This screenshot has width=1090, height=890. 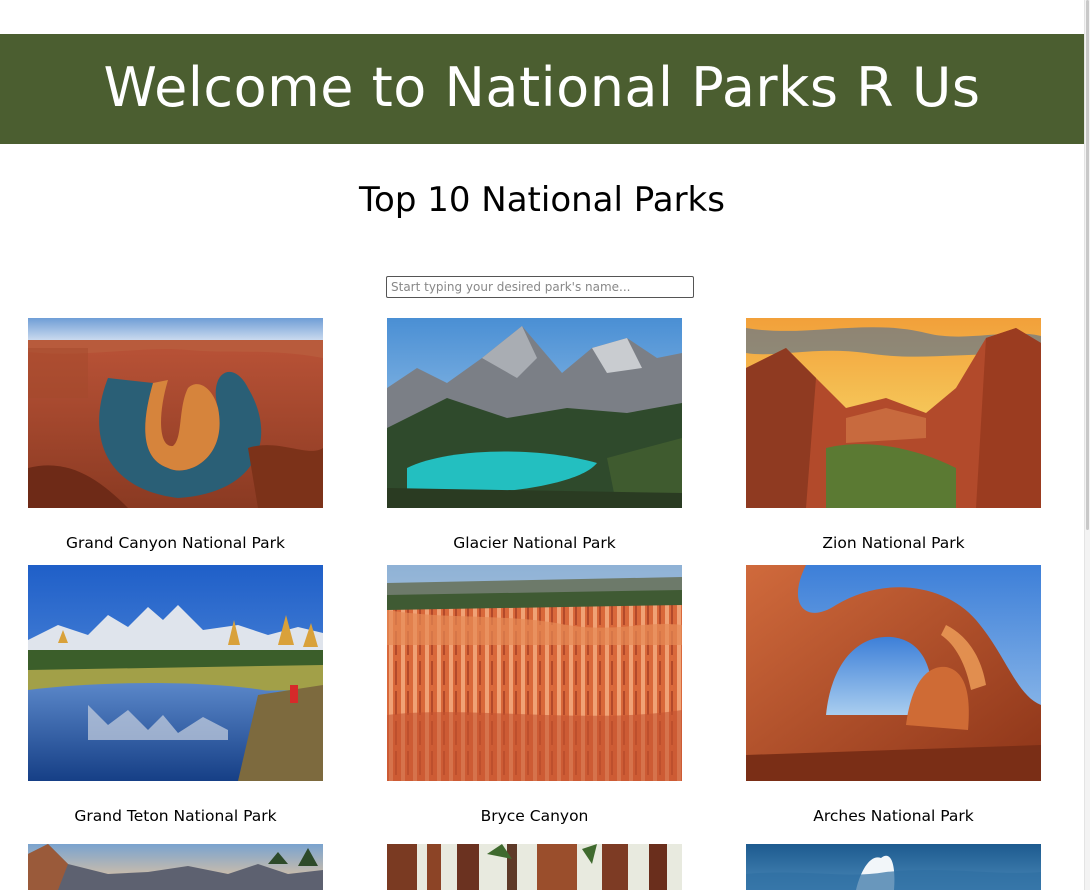 I want to click on park-name: Glacier National Park, so click(x=534, y=543).